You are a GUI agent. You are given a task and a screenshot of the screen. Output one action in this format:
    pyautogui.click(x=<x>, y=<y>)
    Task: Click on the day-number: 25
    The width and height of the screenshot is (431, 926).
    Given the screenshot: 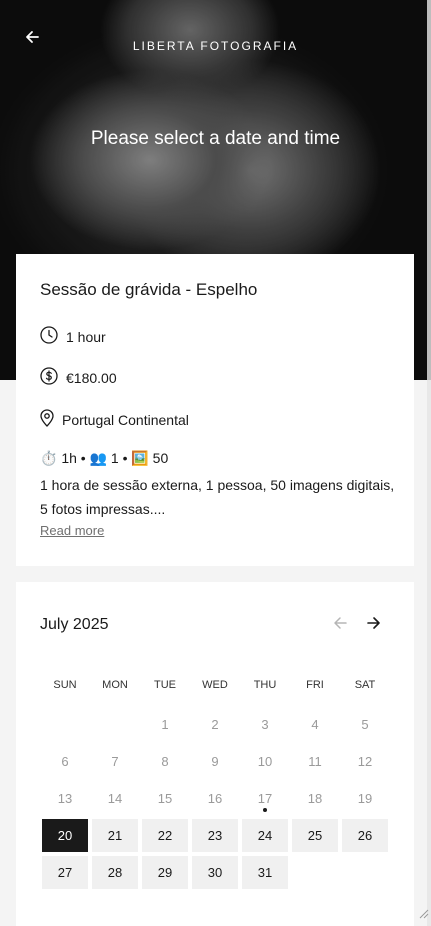 What is the action you would take?
    pyautogui.click(x=315, y=835)
    